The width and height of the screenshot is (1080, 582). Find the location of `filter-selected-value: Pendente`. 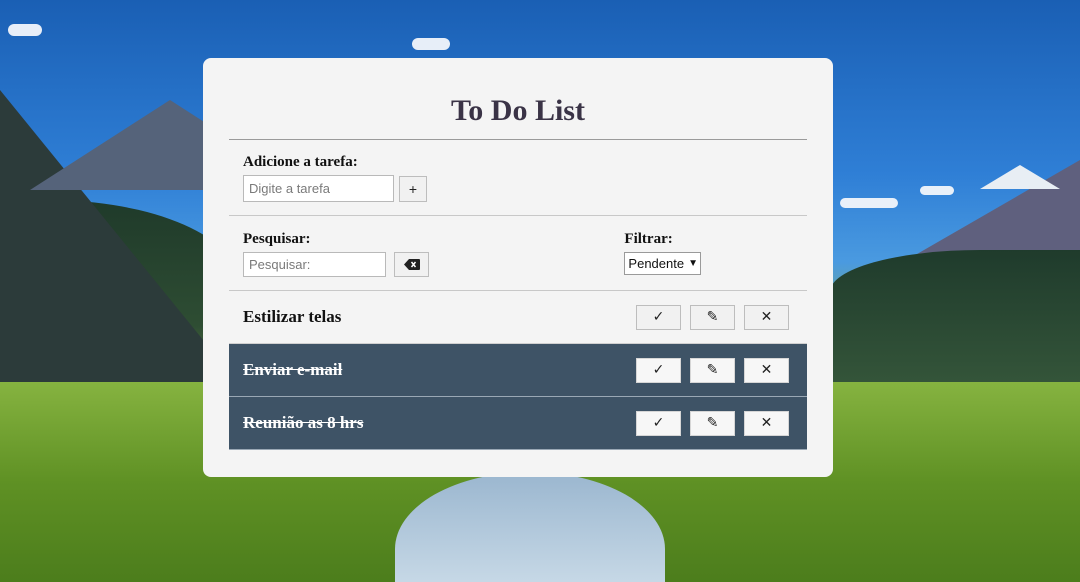

filter-selected-value: Pendente is located at coordinates (656, 263).